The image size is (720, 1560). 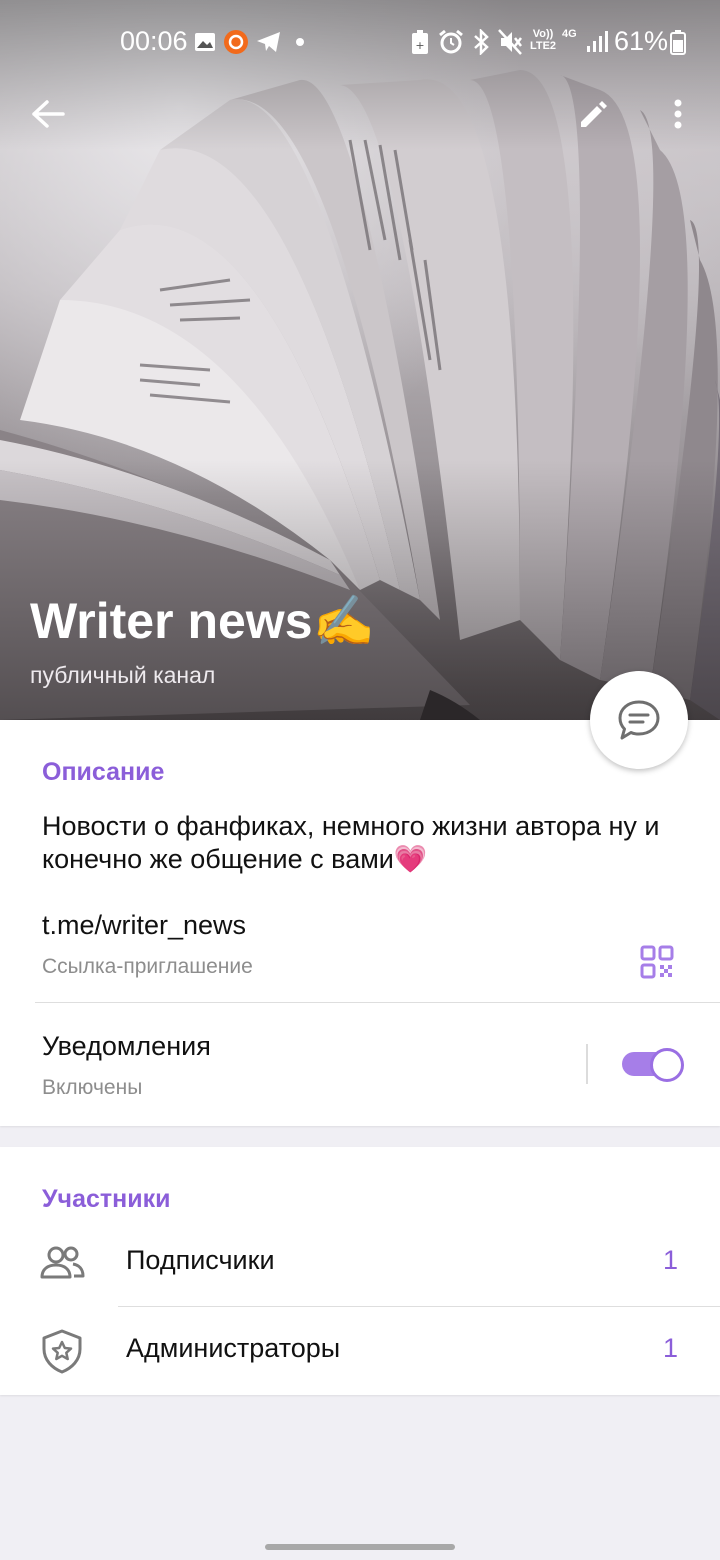 What do you see at coordinates (451, 41) in the screenshot?
I see `alarm-icon` at bounding box center [451, 41].